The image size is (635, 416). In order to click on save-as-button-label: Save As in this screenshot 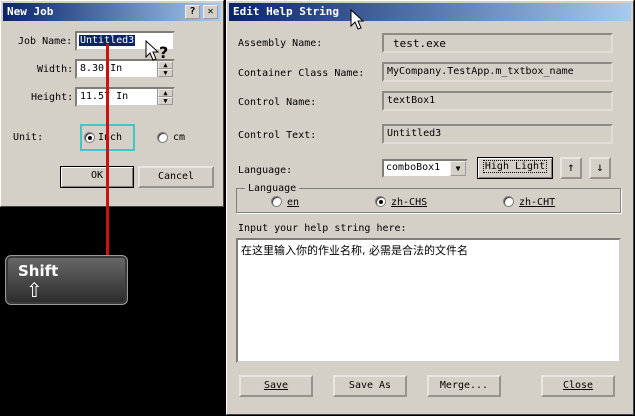, I will do `click(370, 385)`.